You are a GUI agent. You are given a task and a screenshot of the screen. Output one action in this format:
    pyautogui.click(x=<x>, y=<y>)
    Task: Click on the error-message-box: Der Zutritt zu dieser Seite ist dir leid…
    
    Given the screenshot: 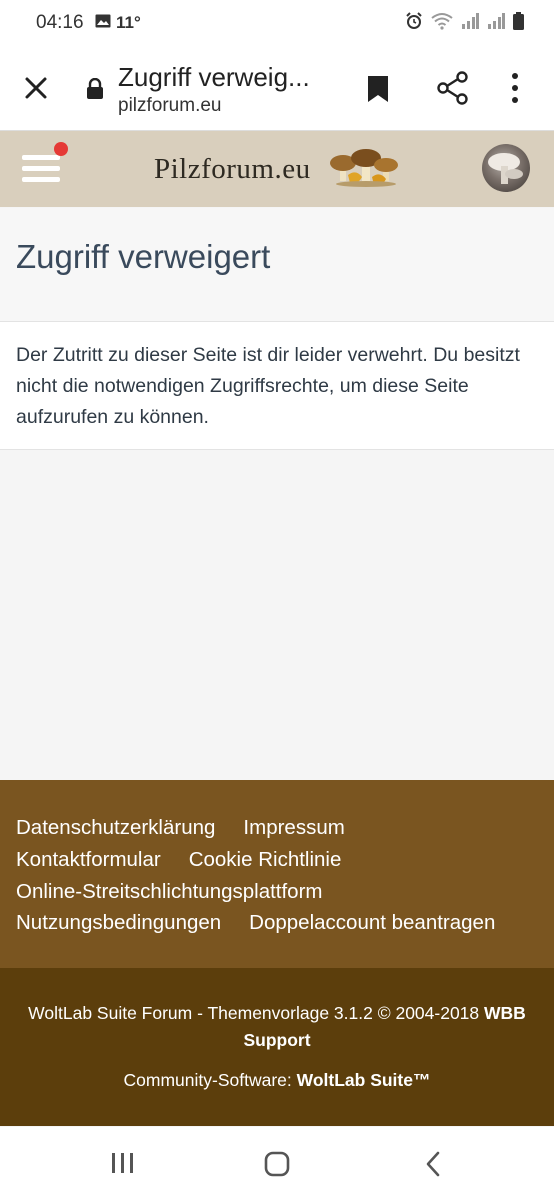 What is the action you would take?
    pyautogui.click(x=277, y=386)
    